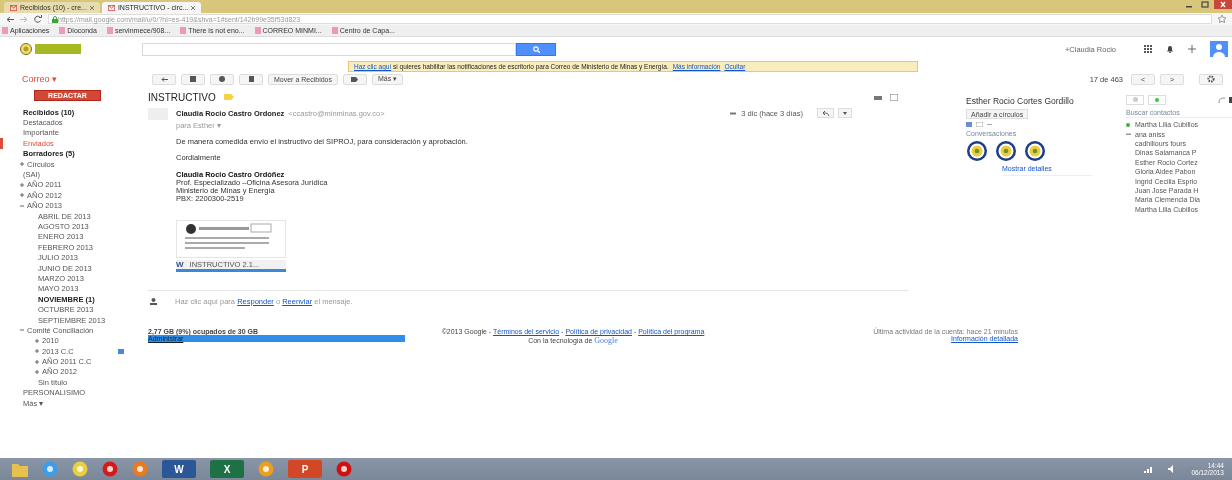 The width and height of the screenshot is (1232, 480). What do you see at coordinates (251, 79) in the screenshot?
I see `delete-button` at bounding box center [251, 79].